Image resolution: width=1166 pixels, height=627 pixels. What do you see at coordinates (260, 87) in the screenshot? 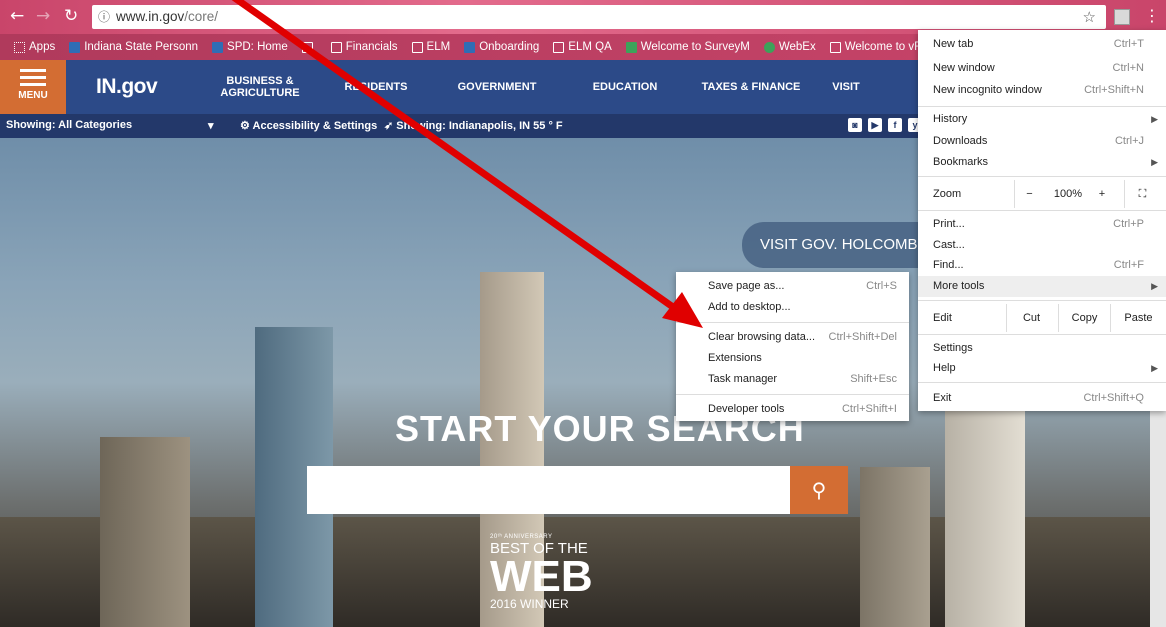
I see `nav-business-agriculture: BUSINESS & AGRICULTURE` at bounding box center [260, 87].